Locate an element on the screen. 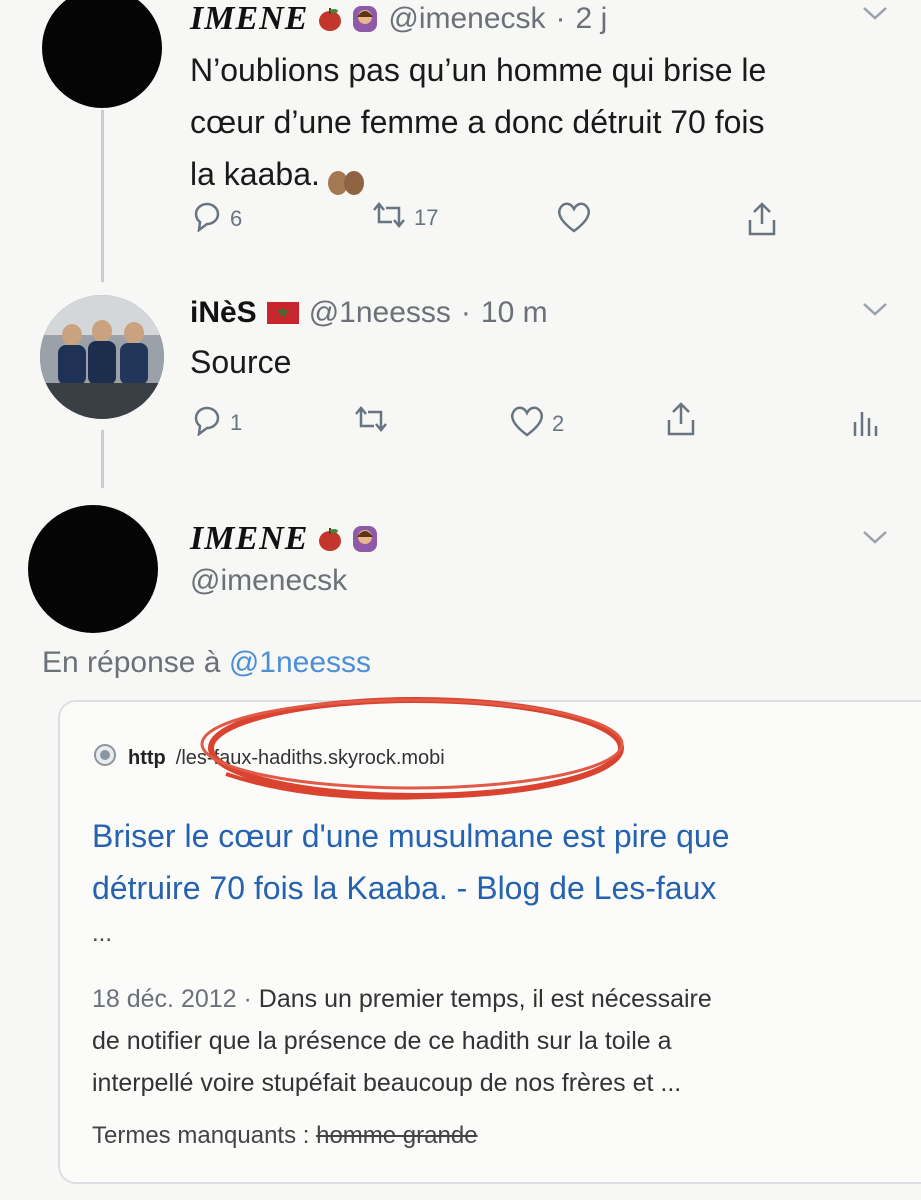  reply-action: 1 is located at coordinates (216, 423).